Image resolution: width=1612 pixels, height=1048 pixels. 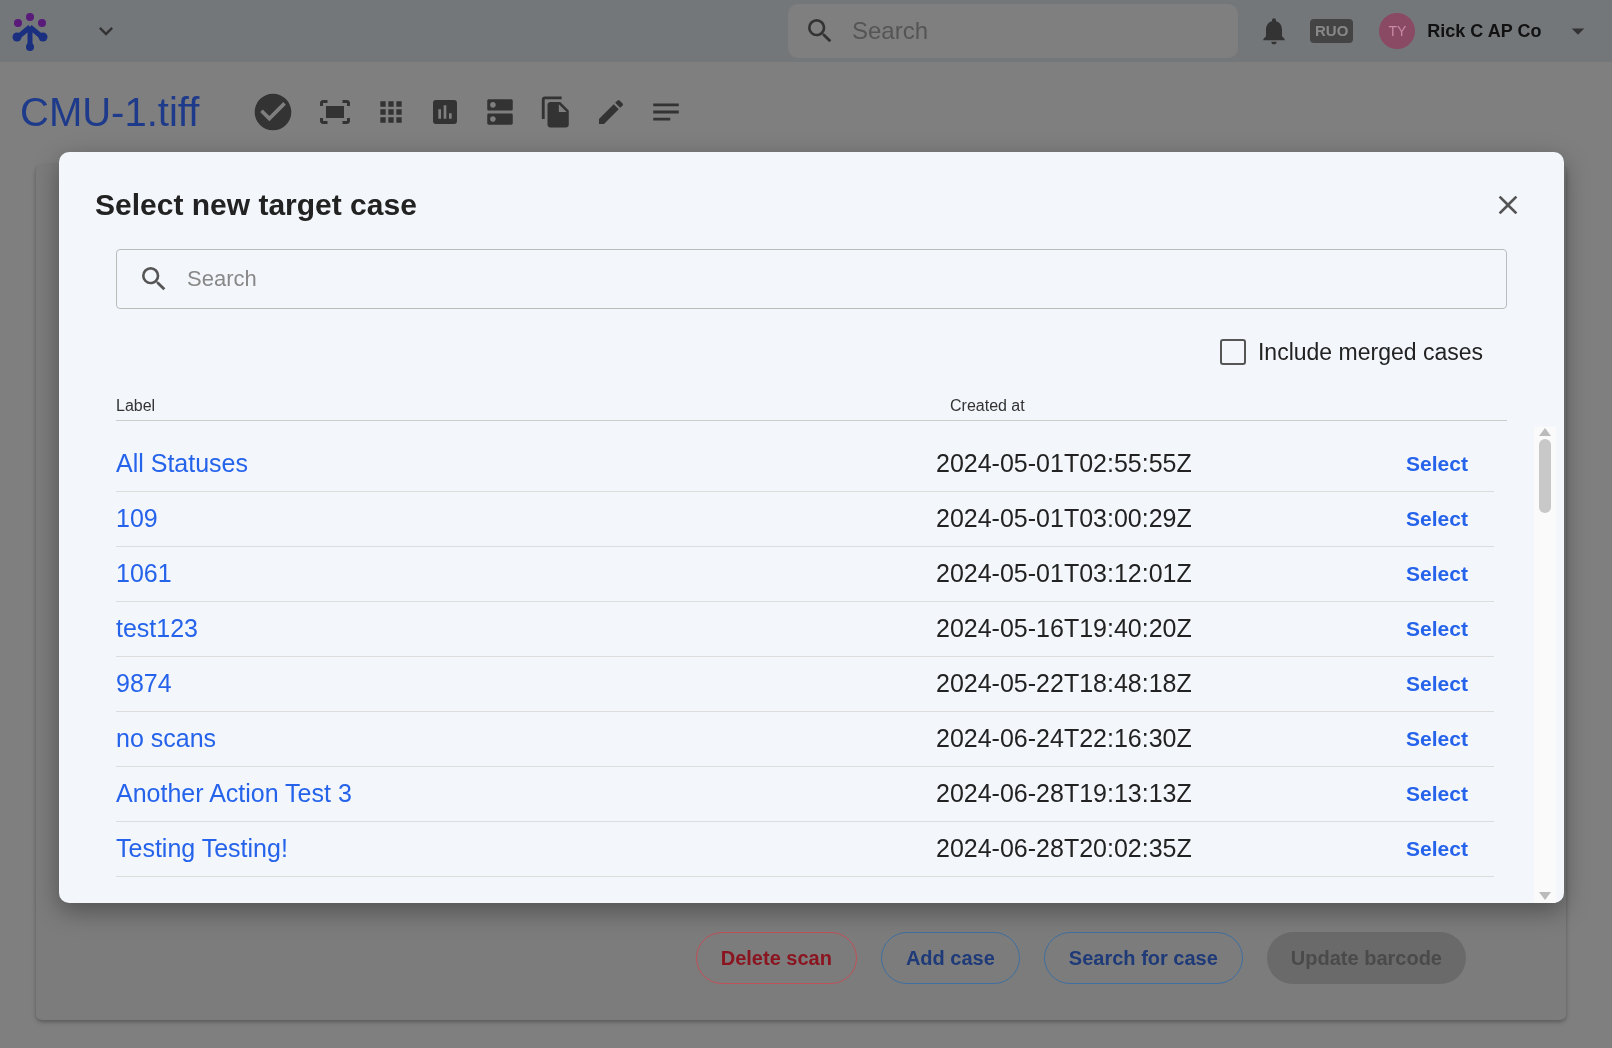 What do you see at coordinates (1484, 31) in the screenshot?
I see `user-name: Rick C AP Co` at bounding box center [1484, 31].